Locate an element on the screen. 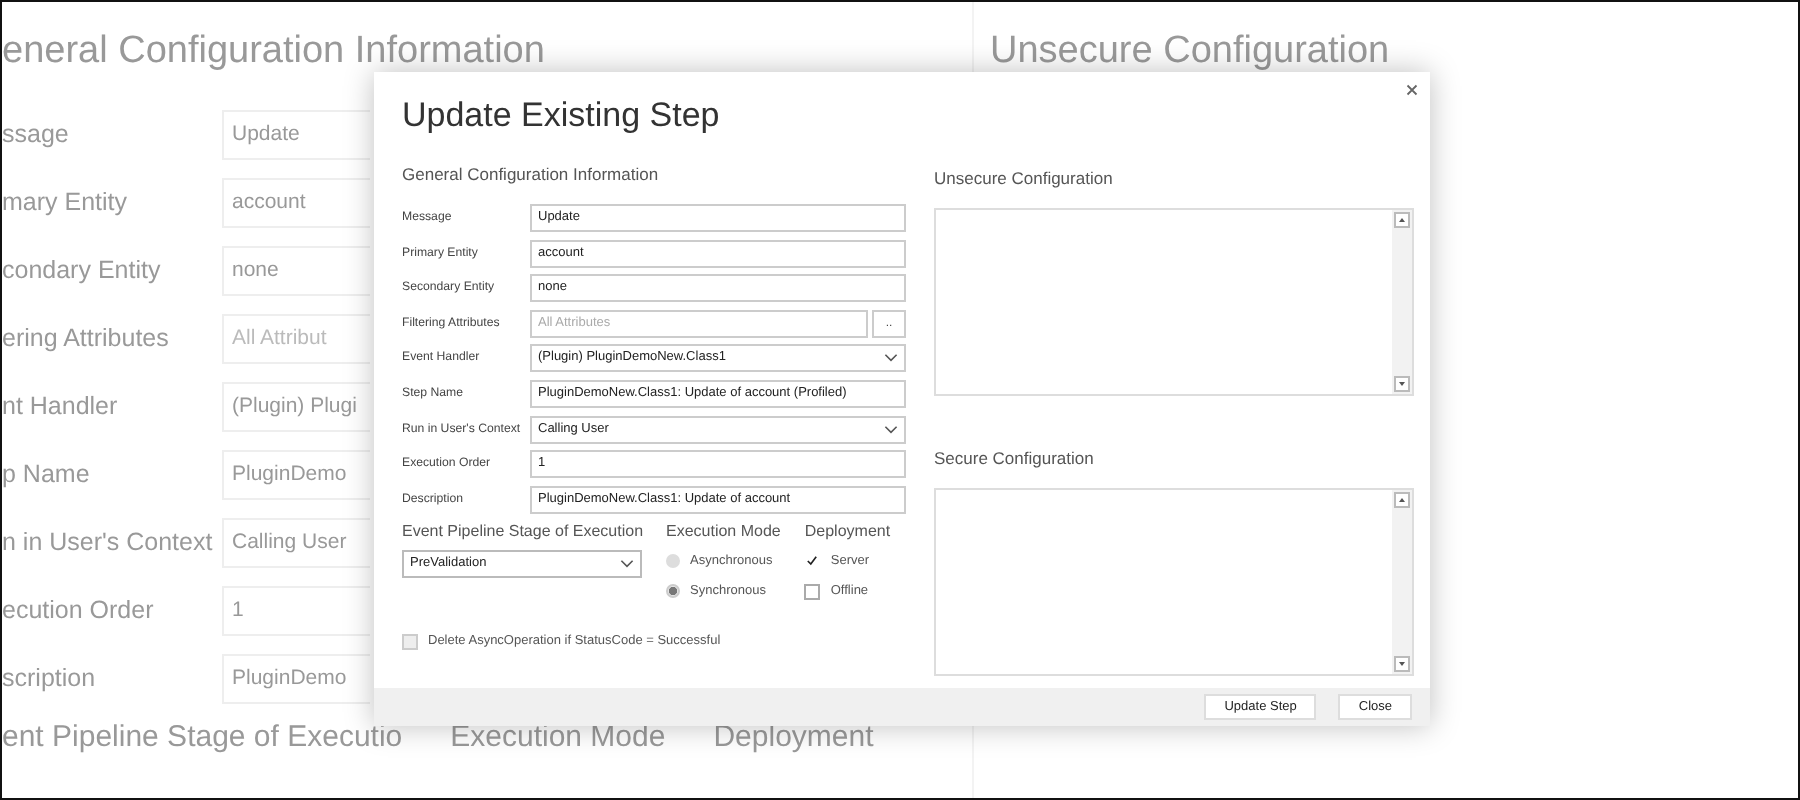  field-label: mary Entity is located at coordinates (66, 203).